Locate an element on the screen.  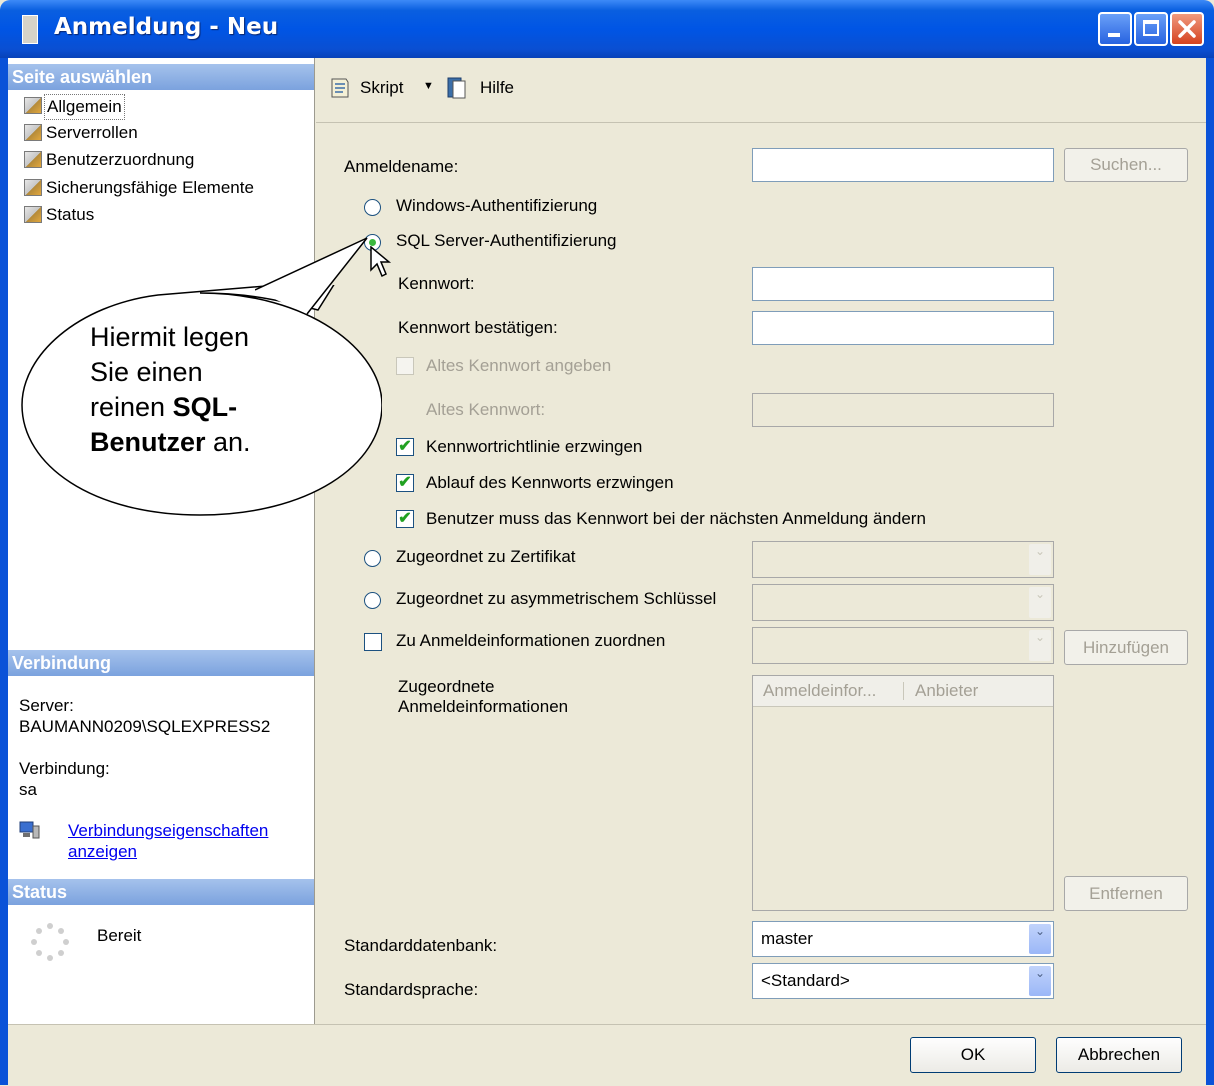
ok-button: OK is located at coordinates (973, 1055).